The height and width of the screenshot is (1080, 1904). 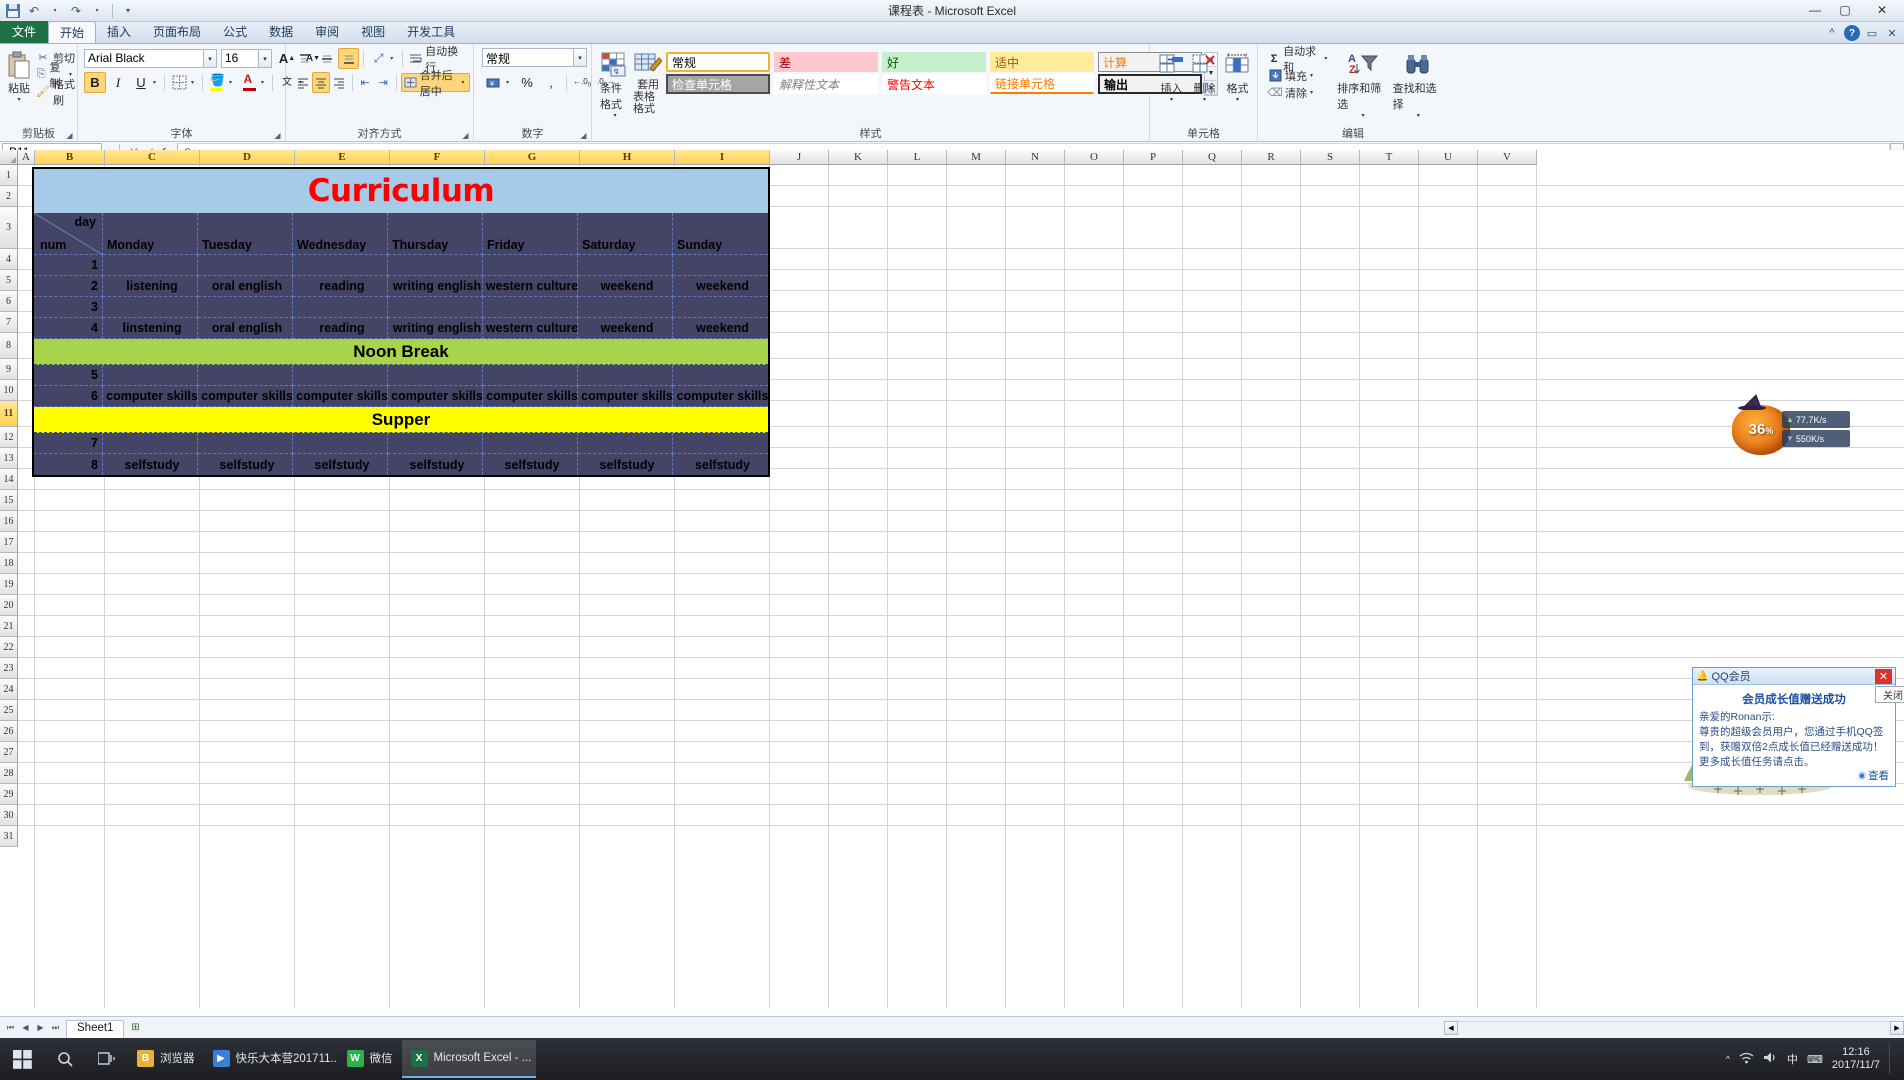 I want to click on period-num-3: 3, so click(x=68, y=307).